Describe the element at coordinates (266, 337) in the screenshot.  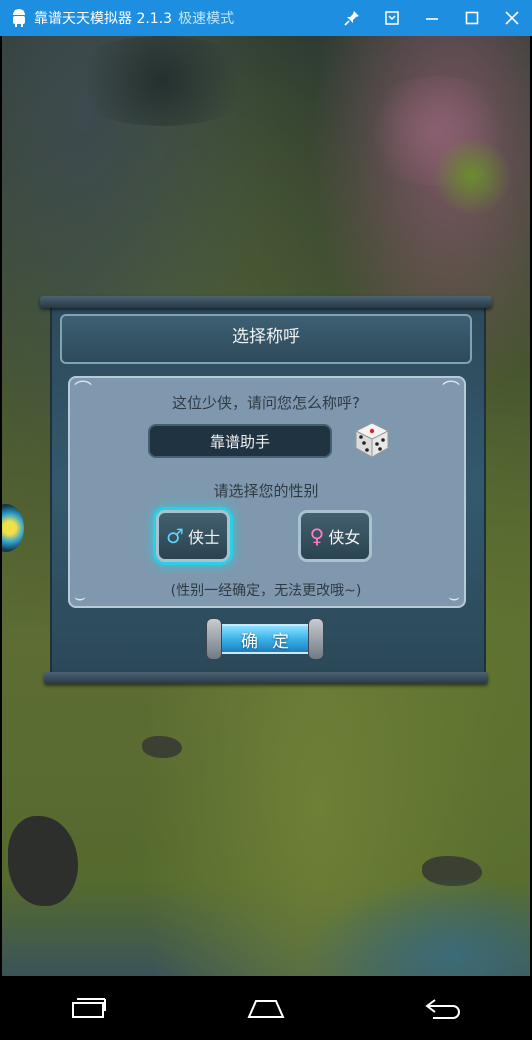
I see `dialog-title: 选择称呼` at that location.